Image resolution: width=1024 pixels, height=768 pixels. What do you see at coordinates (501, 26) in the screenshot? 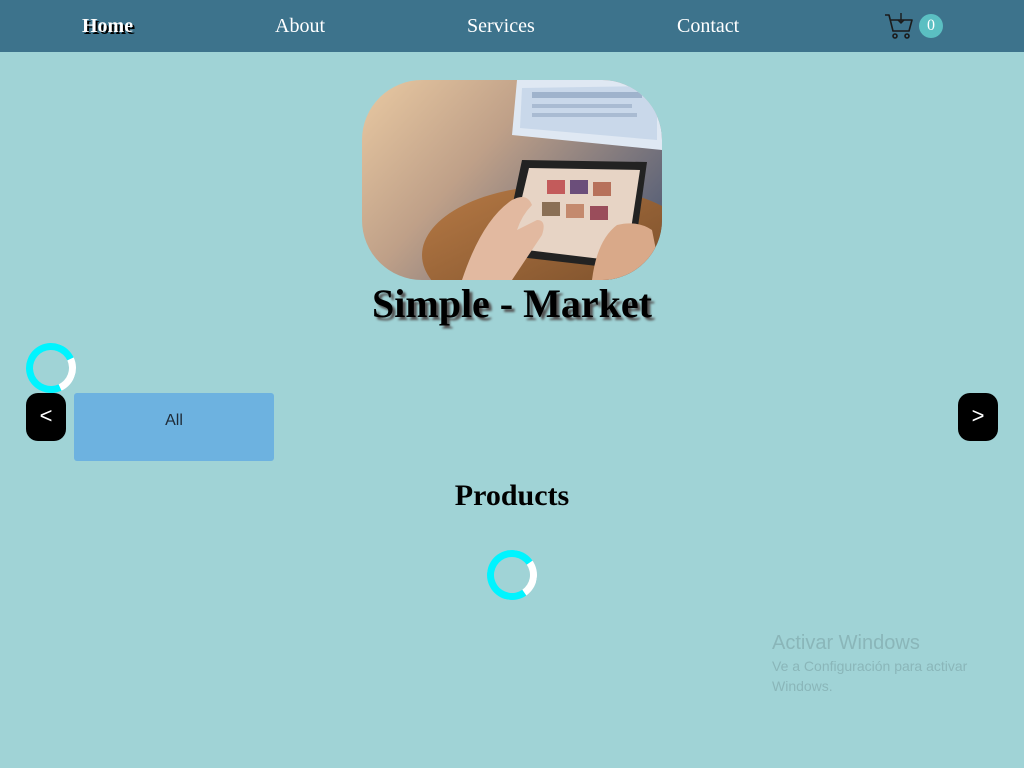
I see `nav-services-link: Services` at bounding box center [501, 26].